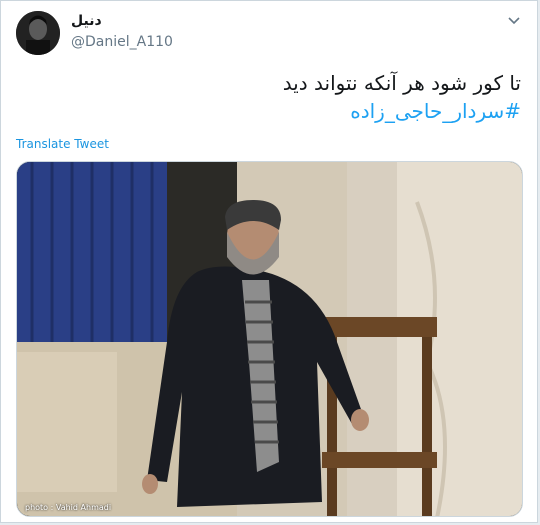  Describe the element at coordinates (68, 507) in the screenshot. I see `photo-credit: photo : Vahid Ahmadi` at that location.